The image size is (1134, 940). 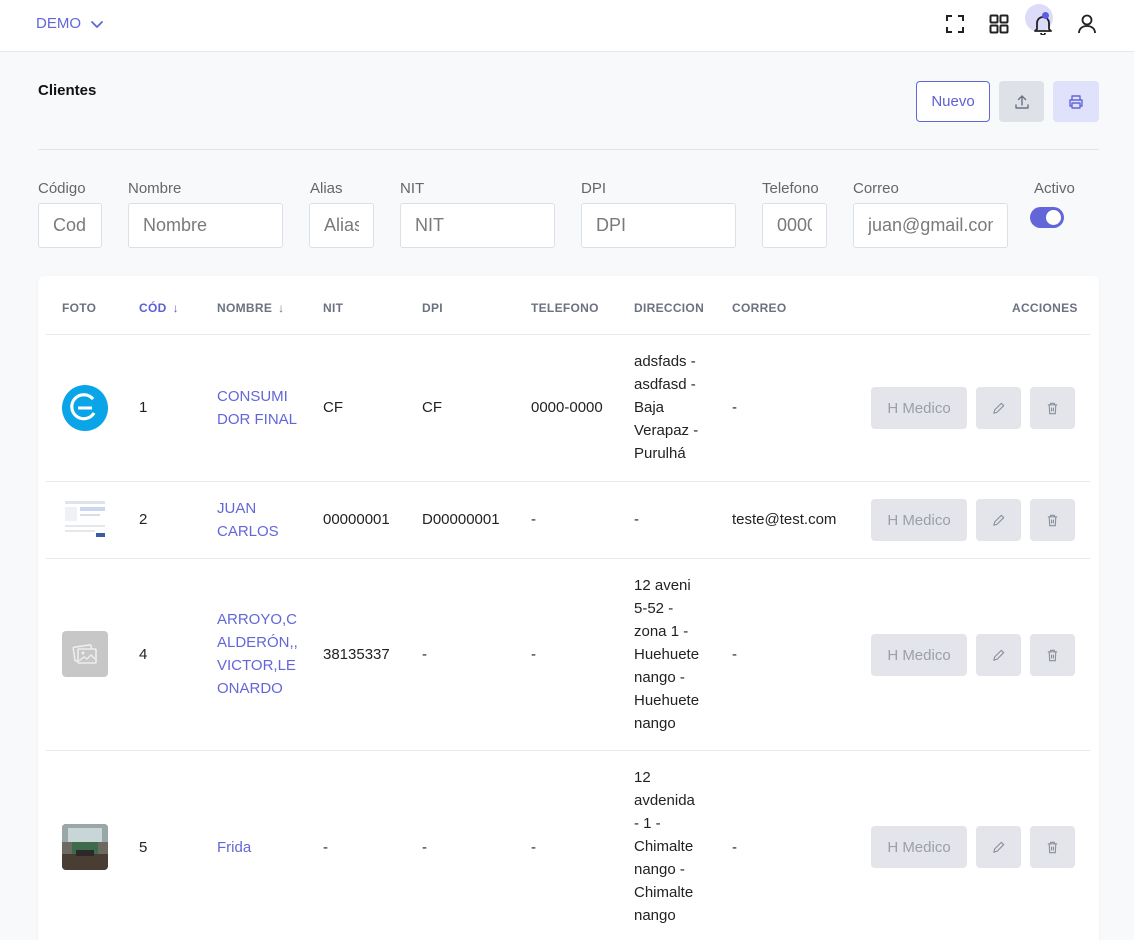 I want to click on notification-dot, so click(x=1045, y=15).